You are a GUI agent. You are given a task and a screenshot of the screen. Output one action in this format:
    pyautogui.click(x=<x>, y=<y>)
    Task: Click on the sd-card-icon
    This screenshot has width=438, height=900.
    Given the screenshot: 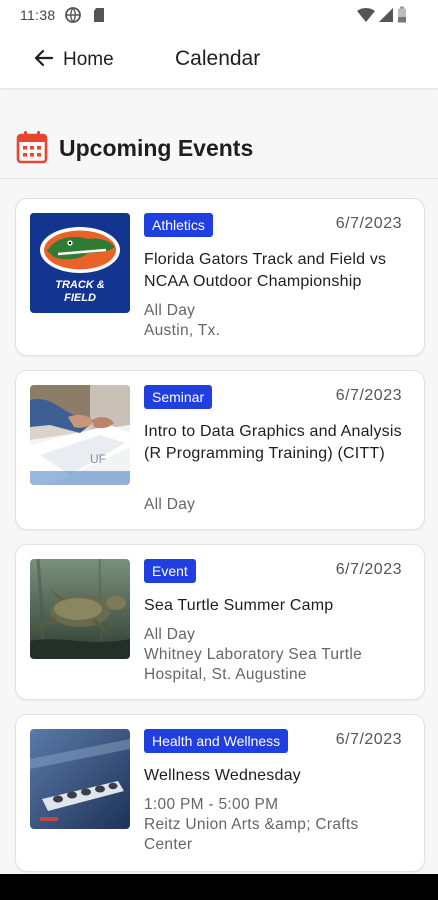 What is the action you would take?
    pyautogui.click(x=99, y=16)
    